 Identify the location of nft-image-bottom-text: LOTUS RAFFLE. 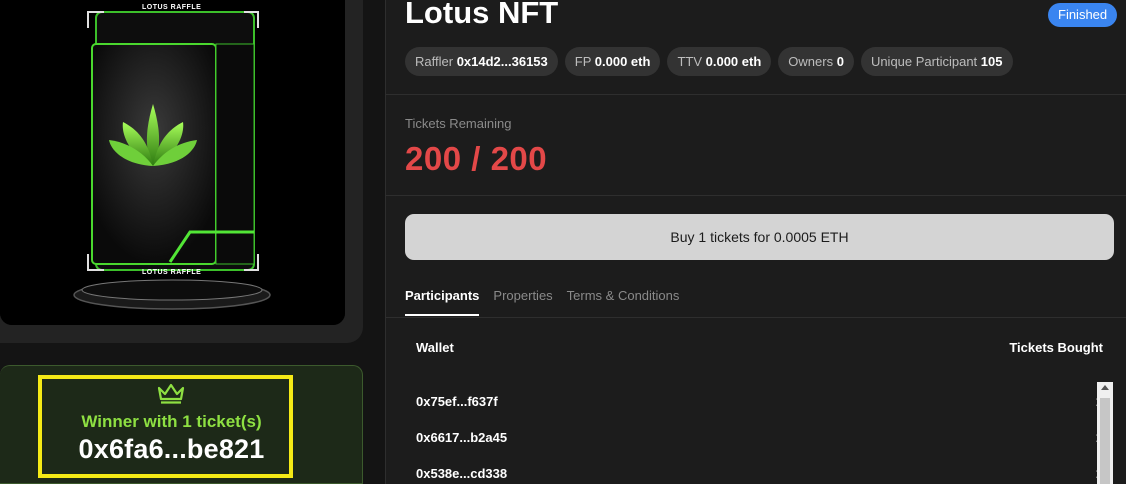
(172, 272).